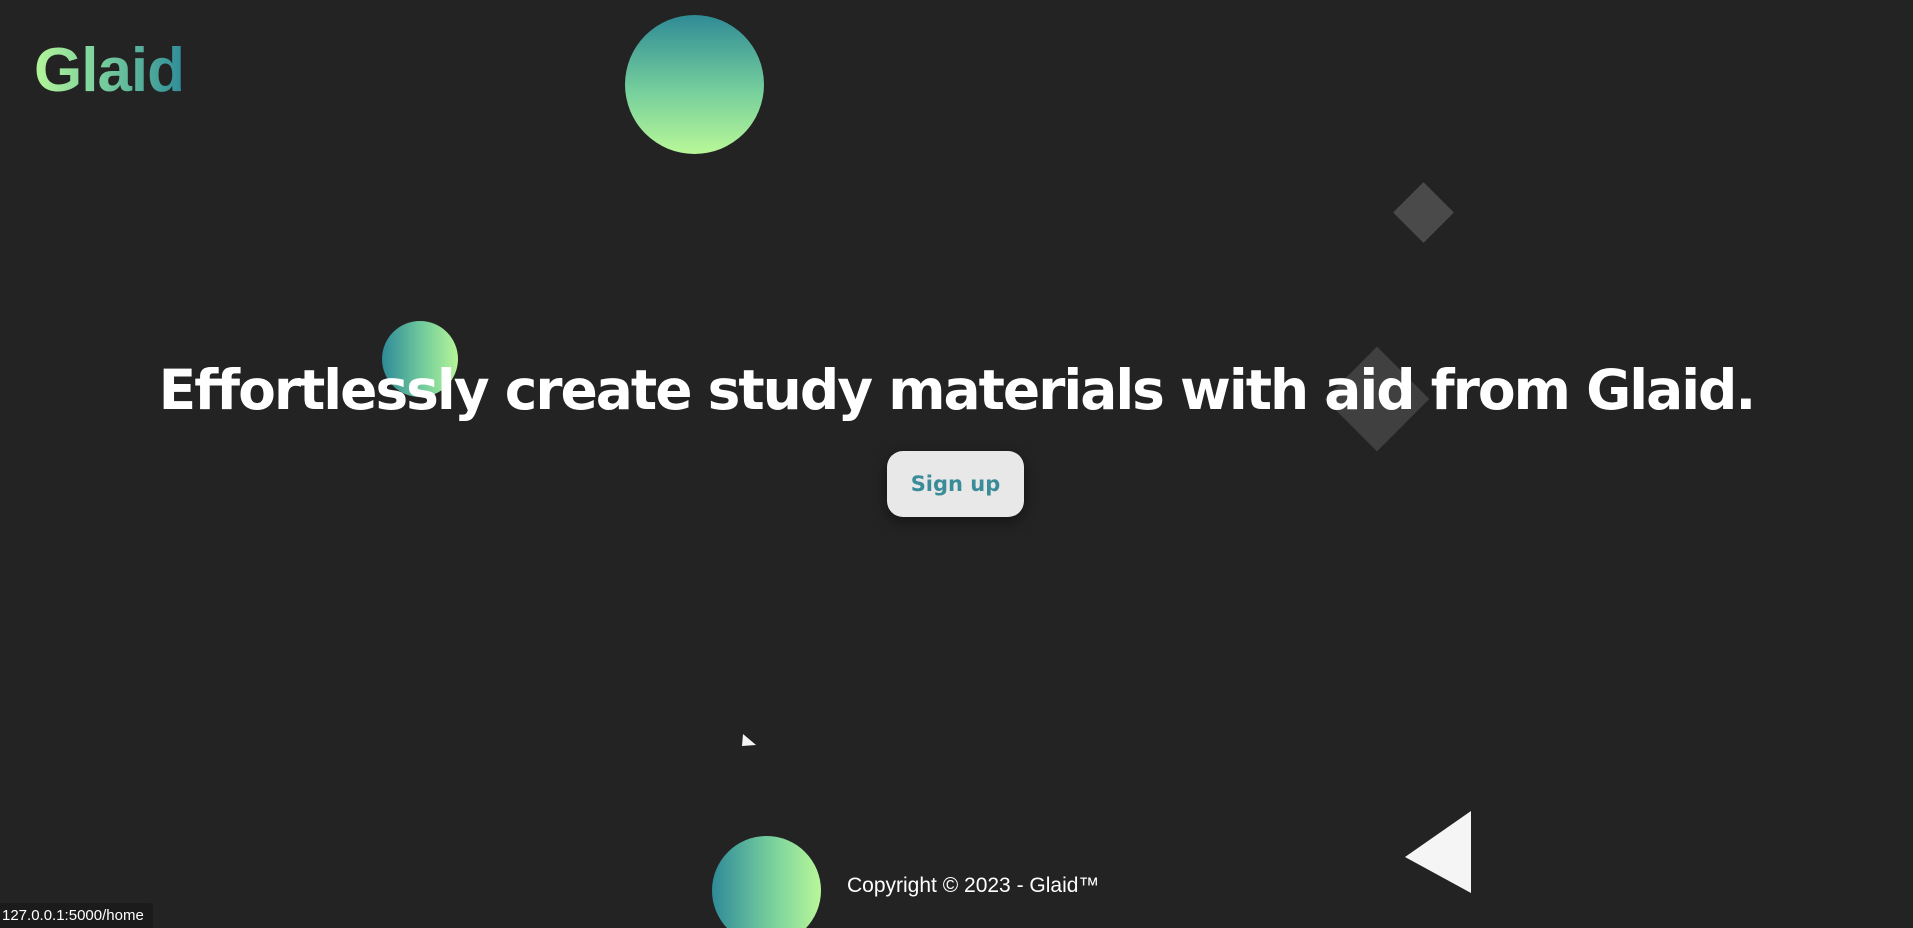 The width and height of the screenshot is (1913, 928). Describe the element at coordinates (76, 915) in the screenshot. I see `status-bar-url: 127.0.0.1:5000/home` at that location.